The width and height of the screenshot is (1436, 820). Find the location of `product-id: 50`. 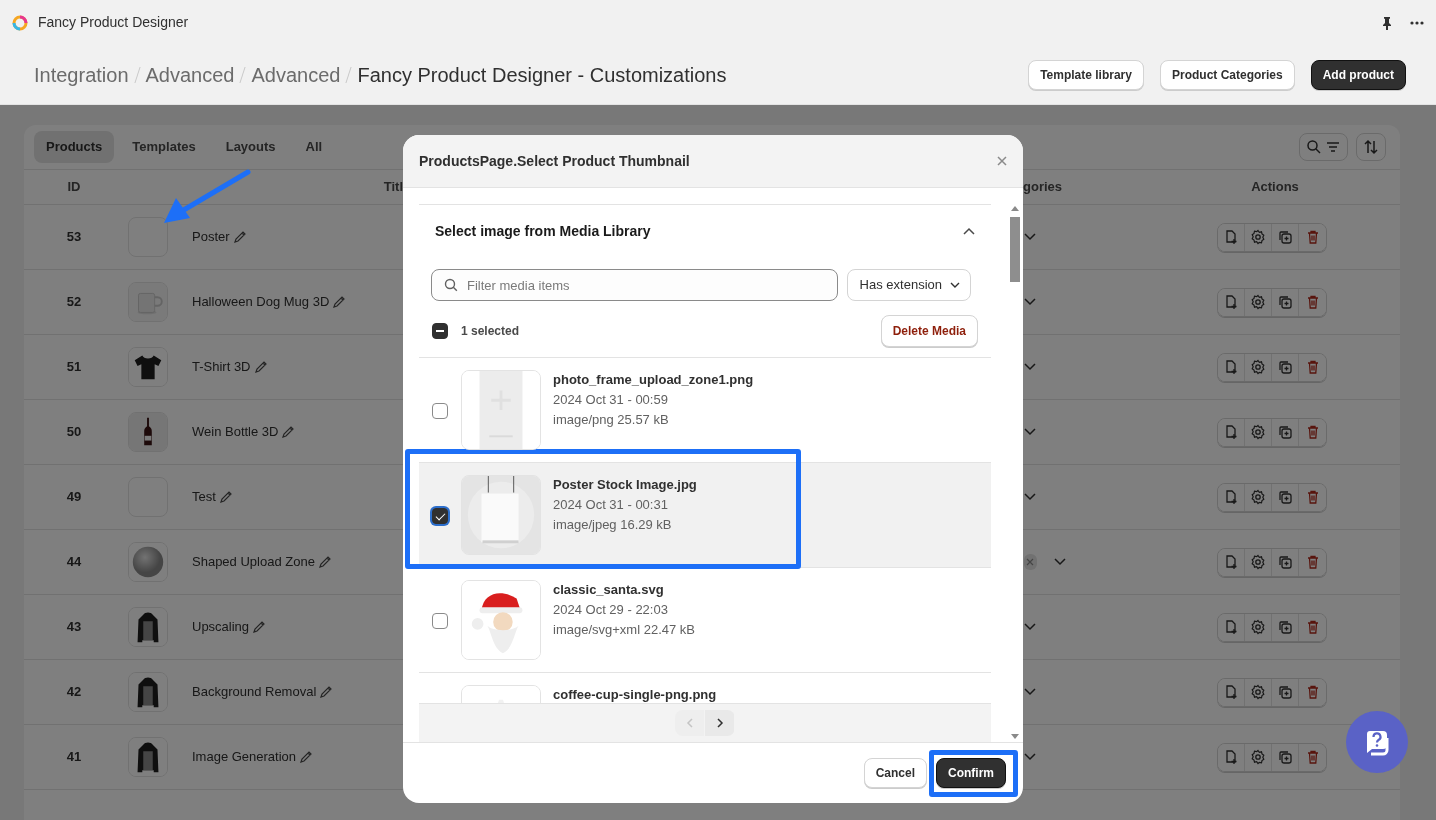

product-id: 50 is located at coordinates (74, 432).